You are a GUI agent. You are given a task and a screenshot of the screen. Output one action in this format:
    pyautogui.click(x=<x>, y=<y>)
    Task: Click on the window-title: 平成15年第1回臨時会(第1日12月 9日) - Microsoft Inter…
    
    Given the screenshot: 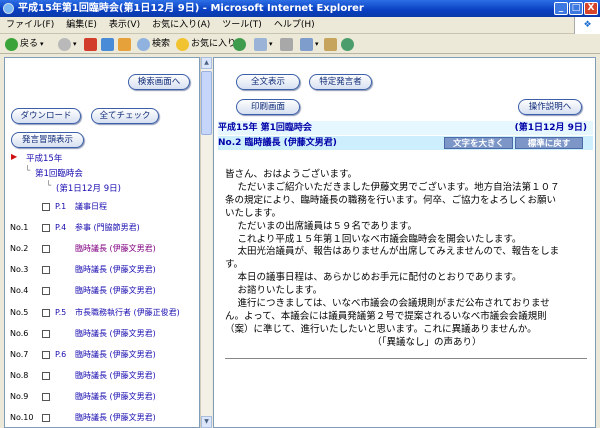 What is the action you would take?
    pyautogui.click(x=191, y=8)
    